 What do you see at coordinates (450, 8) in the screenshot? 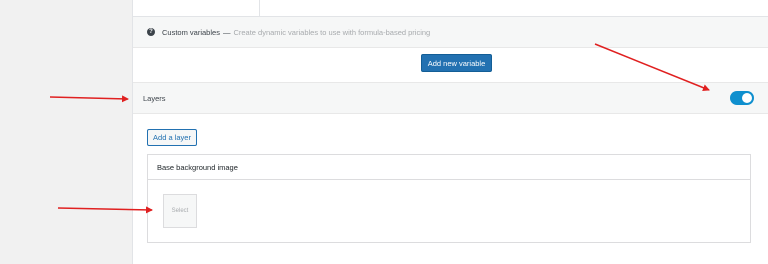
I see `top-row` at bounding box center [450, 8].